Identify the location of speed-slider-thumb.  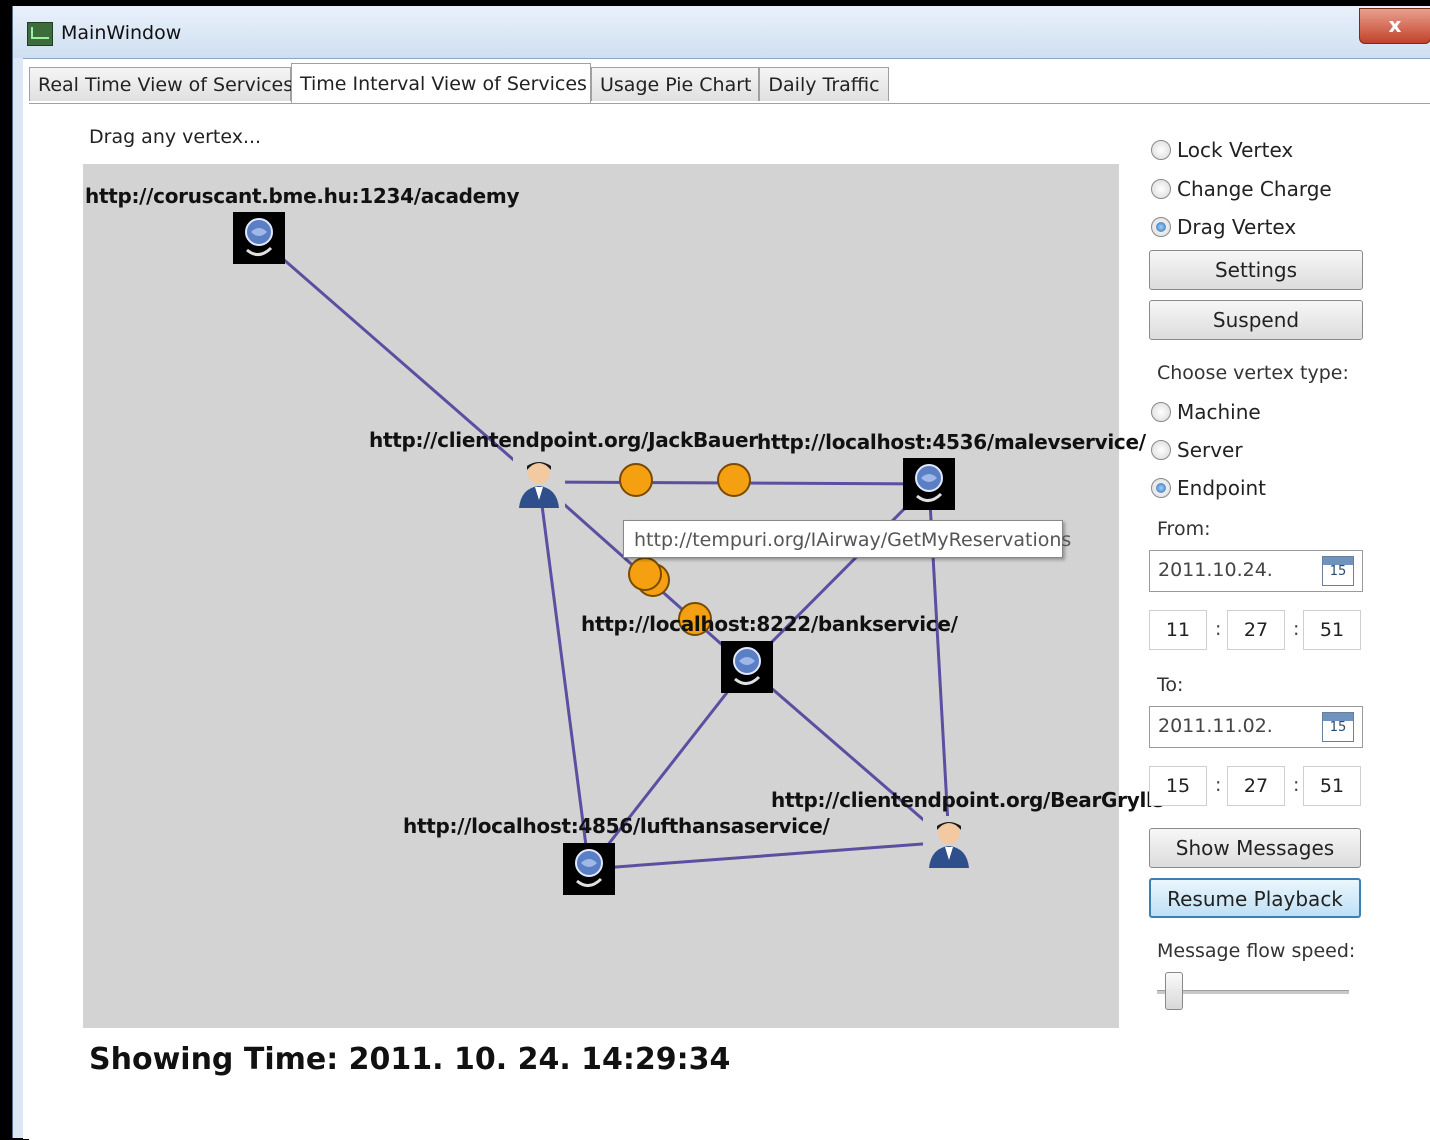
(1174, 991).